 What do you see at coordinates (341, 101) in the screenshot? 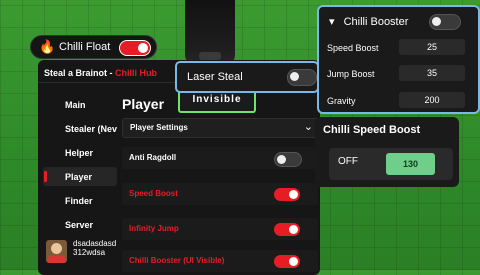
I see `booster-gravity-label: Gravity` at bounding box center [341, 101].